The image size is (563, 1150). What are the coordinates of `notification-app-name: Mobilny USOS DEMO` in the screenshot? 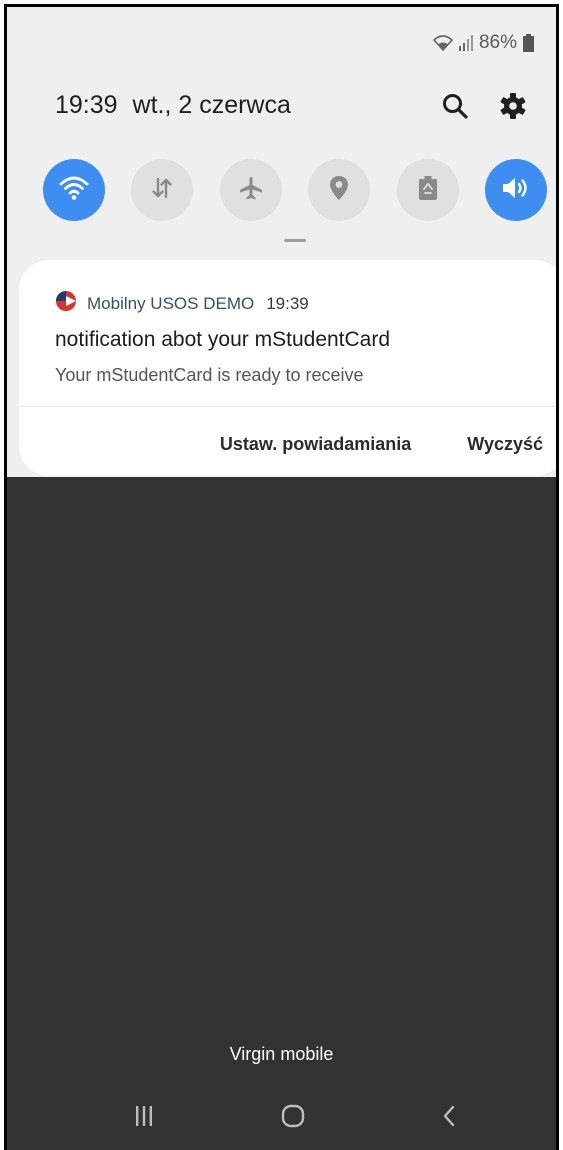 It's located at (171, 303).